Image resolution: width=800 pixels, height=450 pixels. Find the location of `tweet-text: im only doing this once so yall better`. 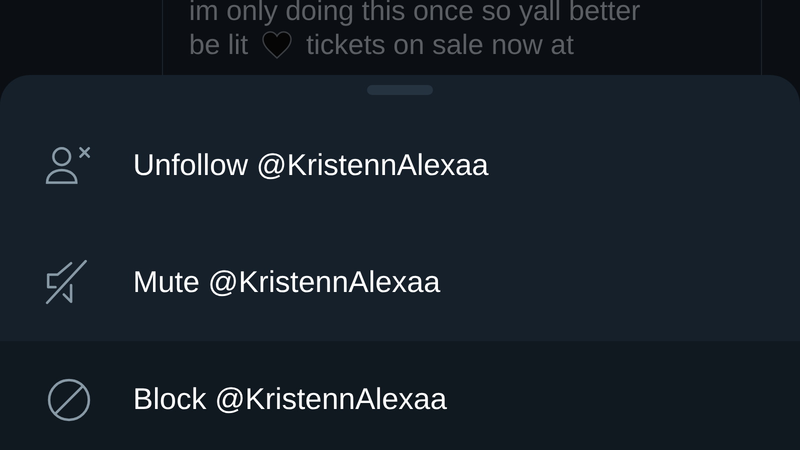

tweet-text: im only doing this once so yall better is located at coordinates (414, 14).